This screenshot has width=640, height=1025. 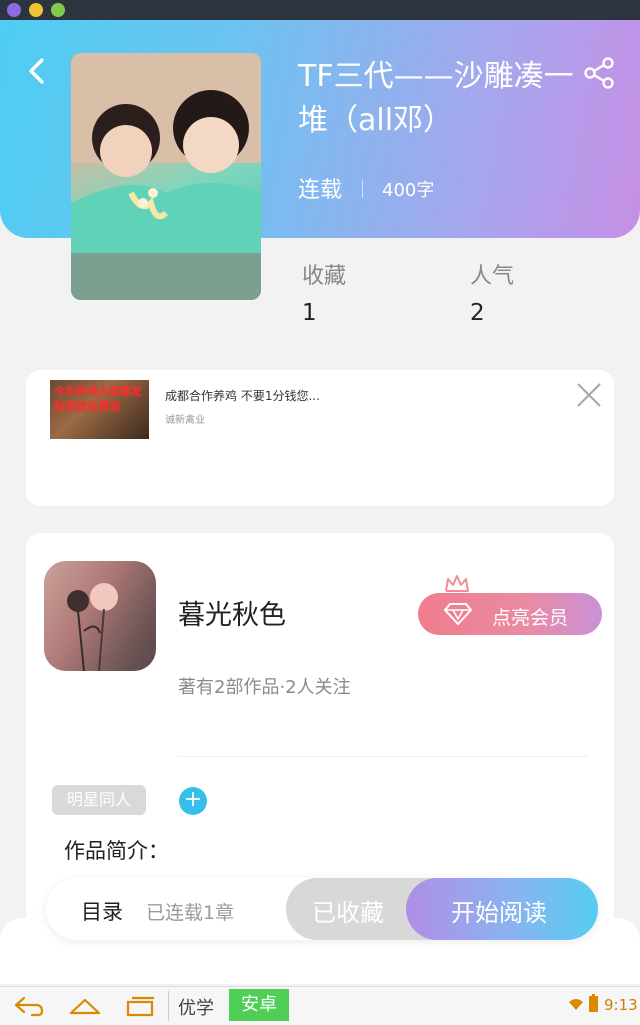 What do you see at coordinates (320, 1005) in the screenshot?
I see `system-nav-bar: 优学 安卓 9:13` at bounding box center [320, 1005].